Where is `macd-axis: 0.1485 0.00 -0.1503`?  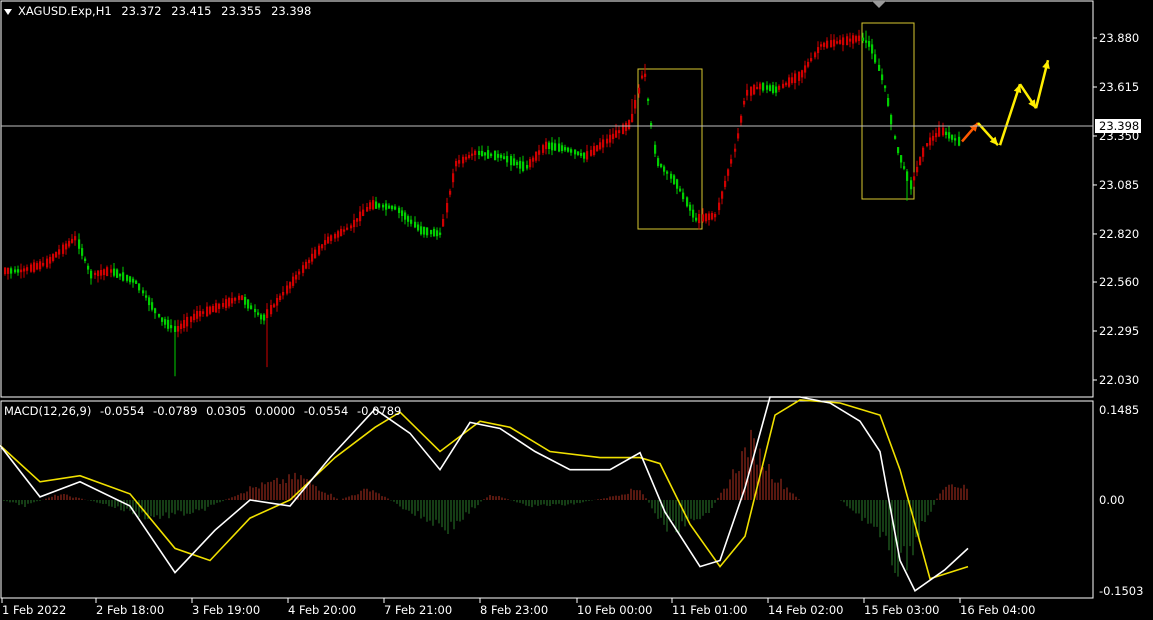 macd-axis: 0.1485 0.00 -0.1503 is located at coordinates (1121, 500).